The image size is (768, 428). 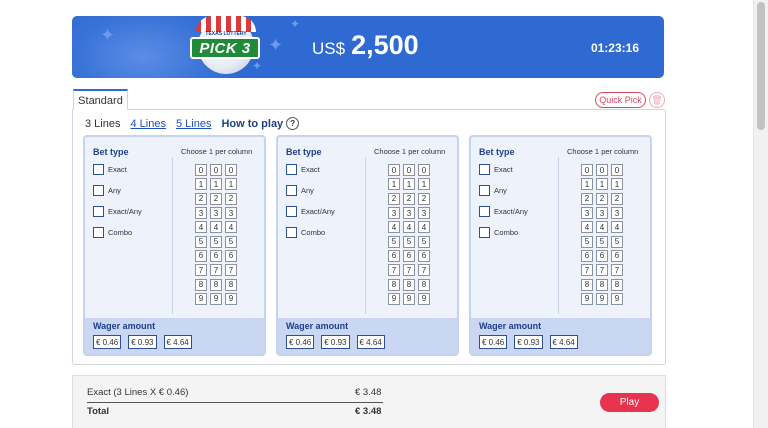 What do you see at coordinates (657, 100) in the screenshot?
I see `clear-all-button: 🗑` at bounding box center [657, 100].